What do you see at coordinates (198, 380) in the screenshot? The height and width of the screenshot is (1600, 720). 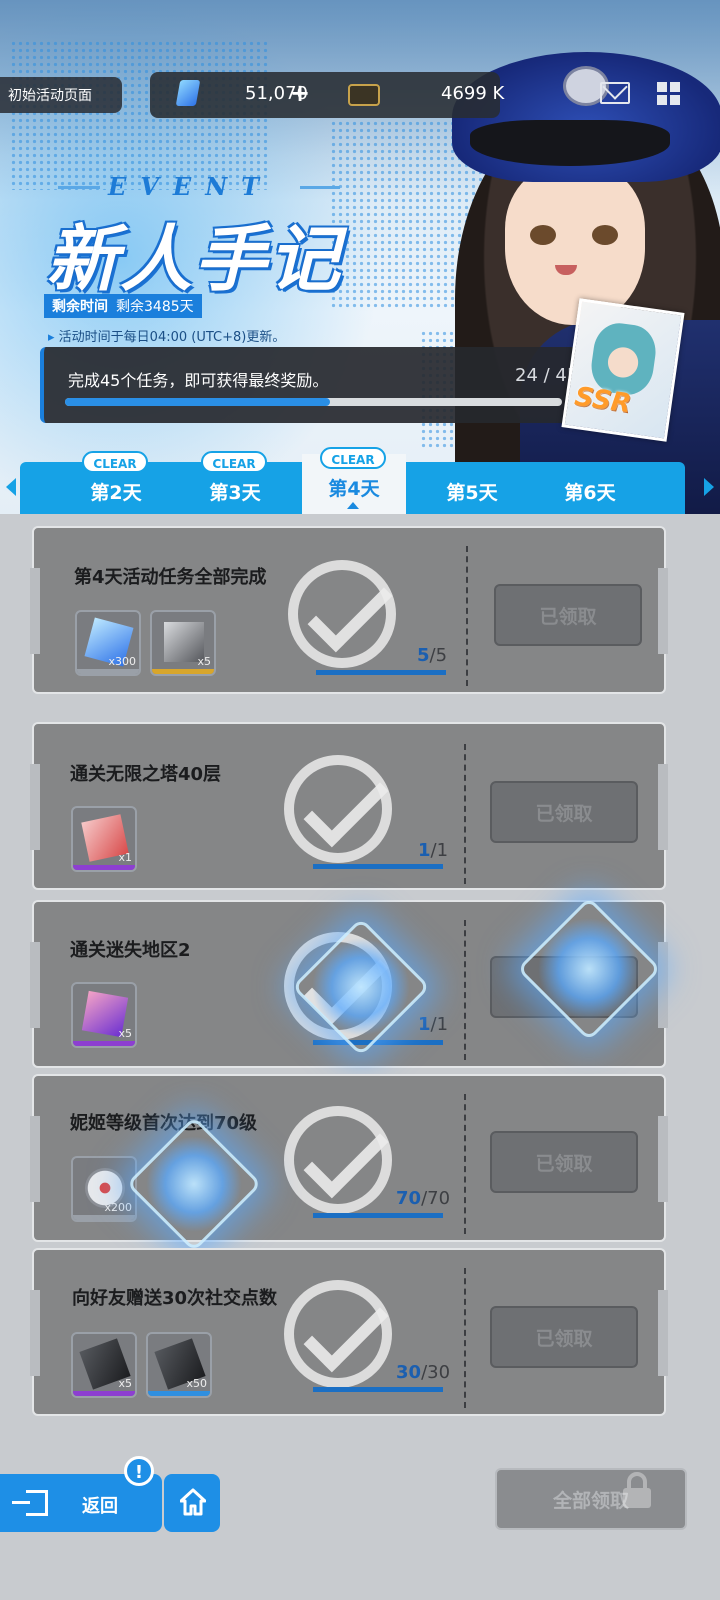 I see `mission-goal-text: 完成45个任务，即可获得最终奖励。` at bounding box center [198, 380].